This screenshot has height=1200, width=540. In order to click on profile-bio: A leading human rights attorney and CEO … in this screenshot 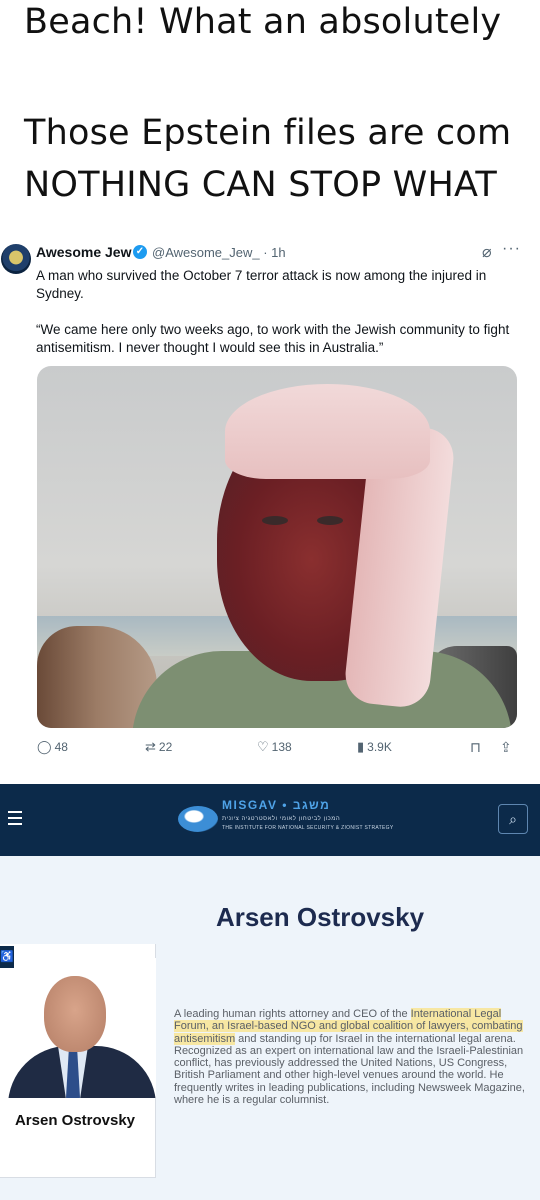, I will do `click(354, 1057)`.